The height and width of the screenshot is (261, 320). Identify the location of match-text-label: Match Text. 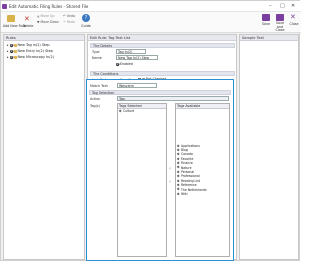
(99, 86).